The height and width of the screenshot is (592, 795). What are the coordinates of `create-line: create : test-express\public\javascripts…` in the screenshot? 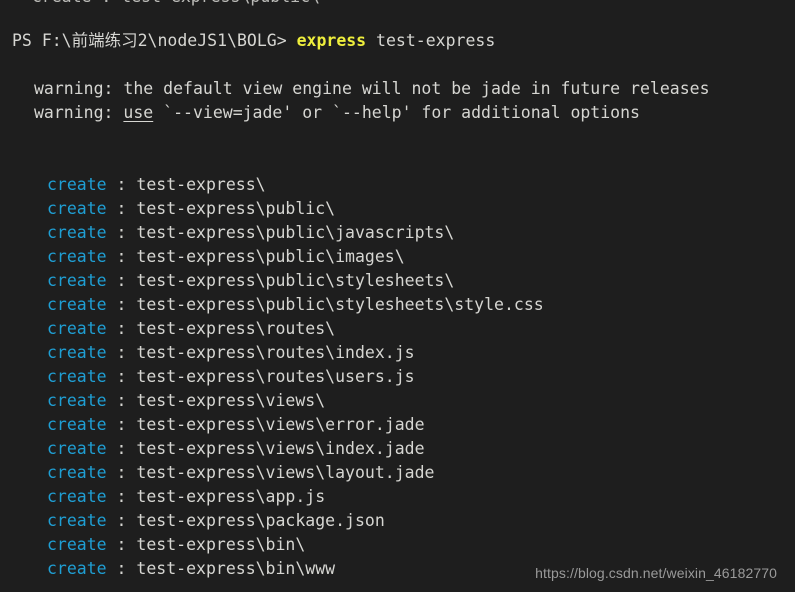 It's located at (397, 233).